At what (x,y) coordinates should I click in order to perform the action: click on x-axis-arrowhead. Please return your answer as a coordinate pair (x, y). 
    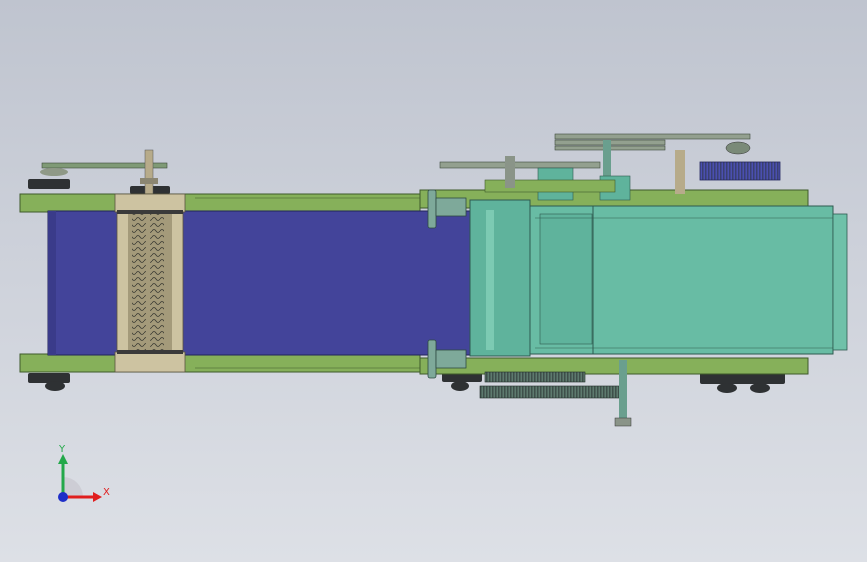
    Looking at the image, I should click on (97, 497).